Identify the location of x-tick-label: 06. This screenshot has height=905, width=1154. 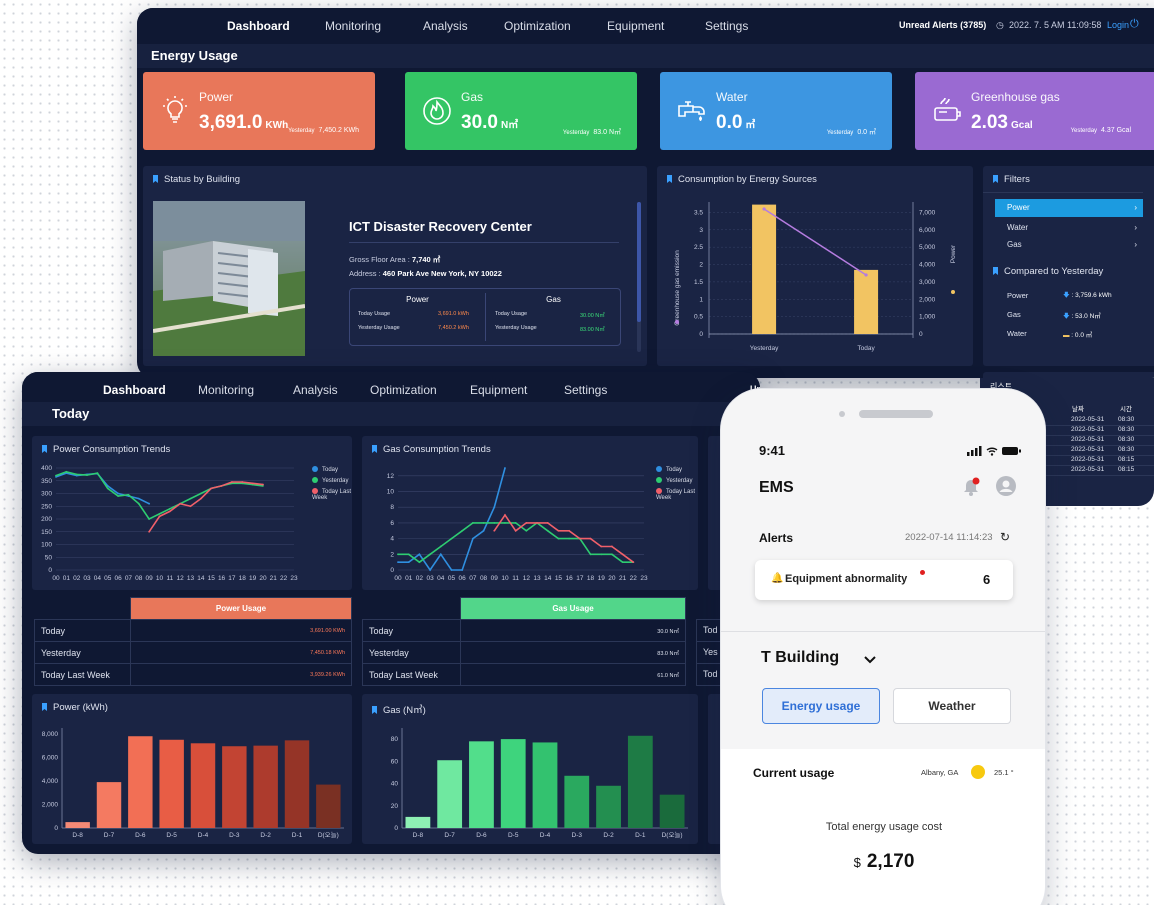
(463, 578).